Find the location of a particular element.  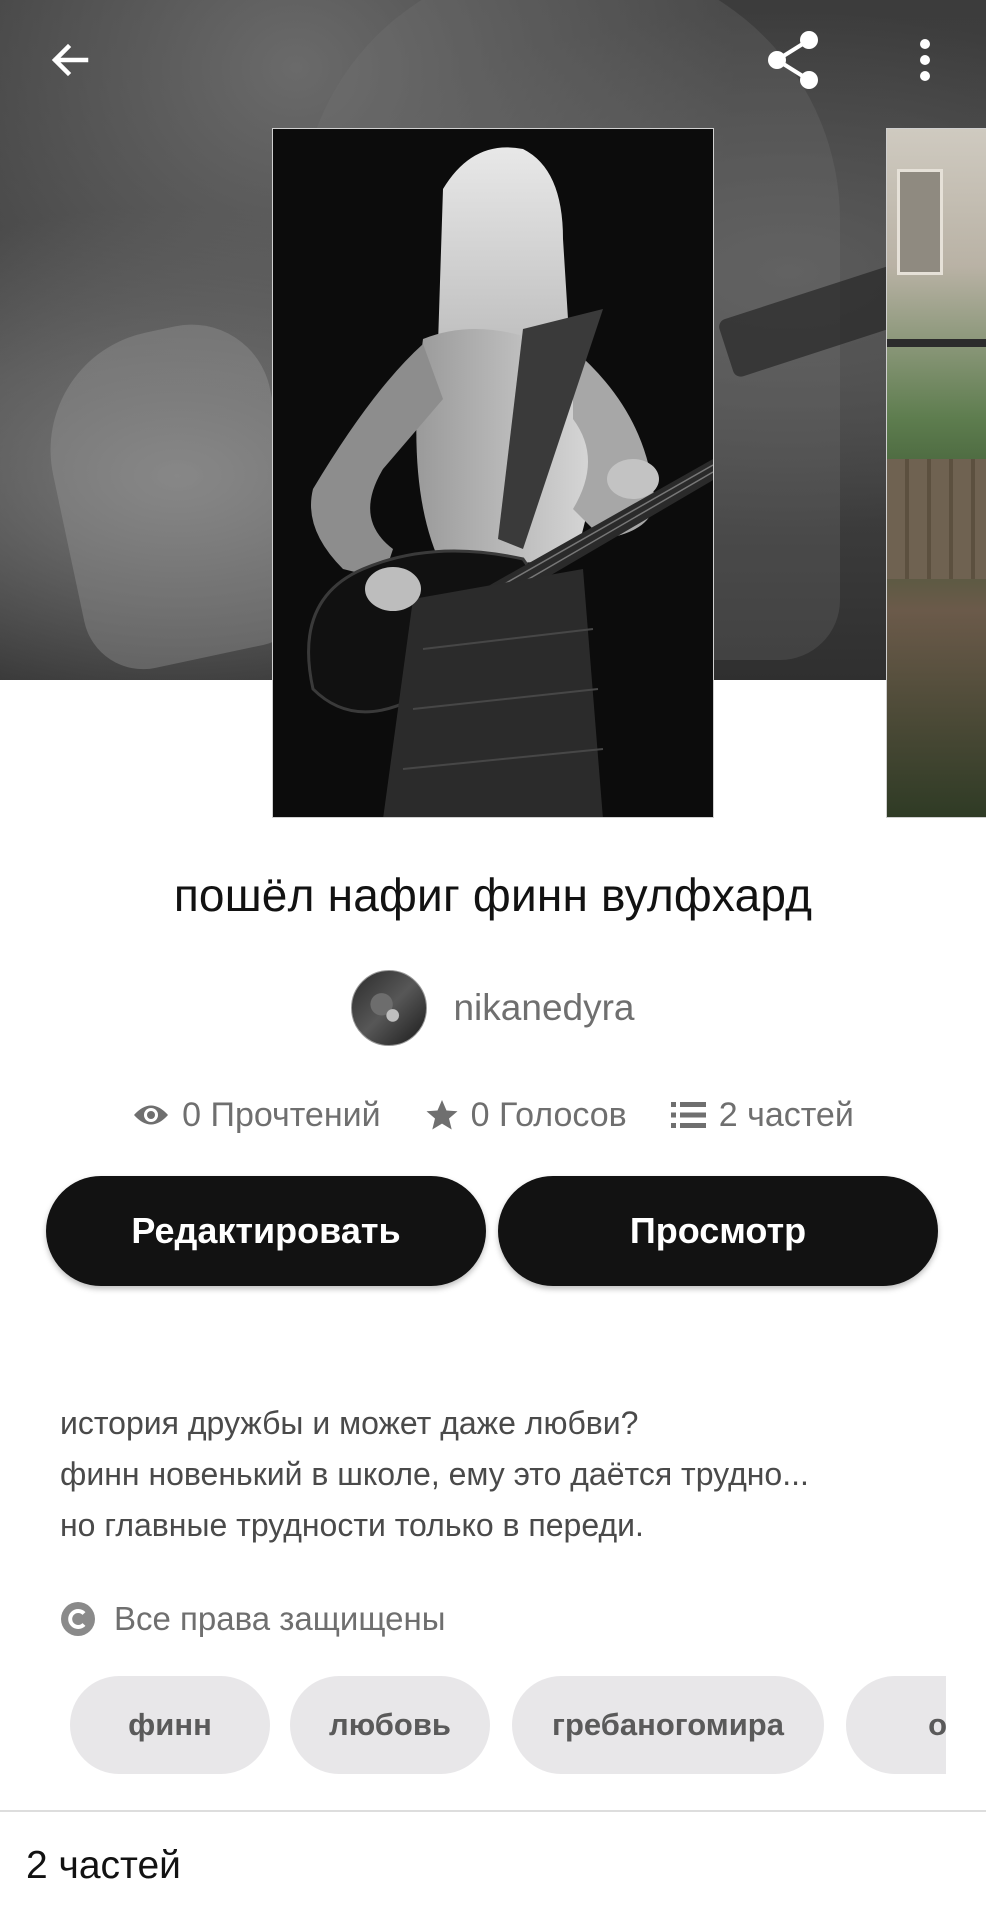

tag-chip: финн is located at coordinates (170, 1725).